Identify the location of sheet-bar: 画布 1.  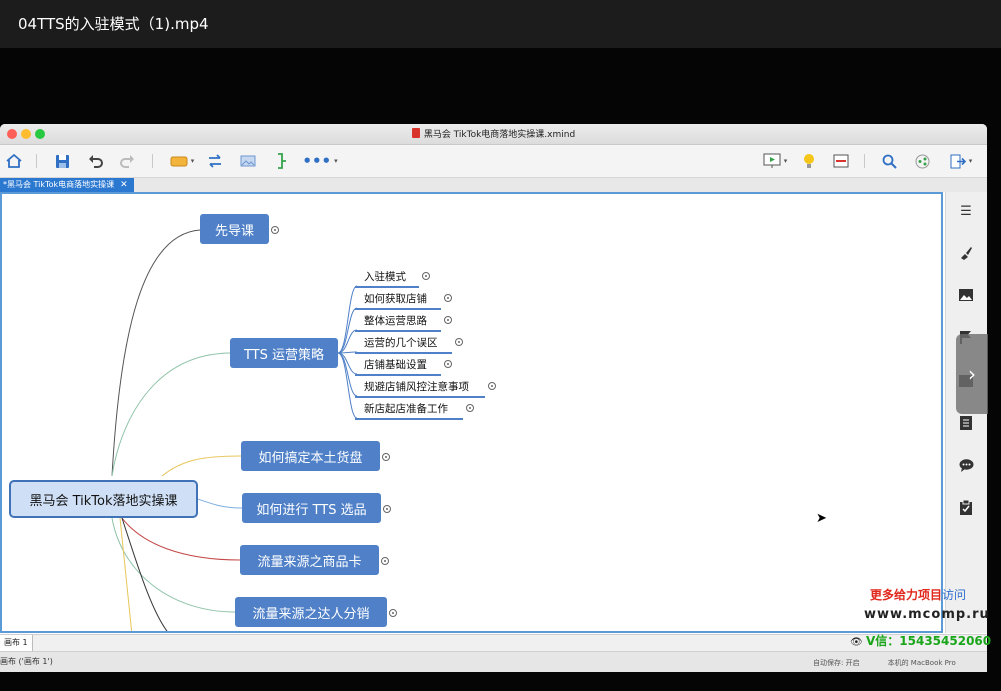
(493, 642).